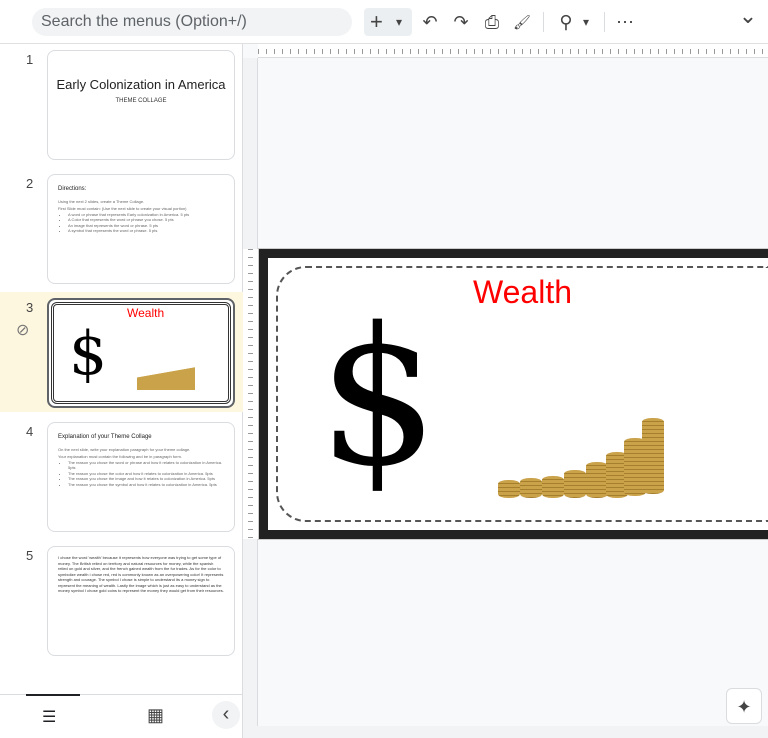  I want to click on zoom-icon: ⚲, so click(566, 22).